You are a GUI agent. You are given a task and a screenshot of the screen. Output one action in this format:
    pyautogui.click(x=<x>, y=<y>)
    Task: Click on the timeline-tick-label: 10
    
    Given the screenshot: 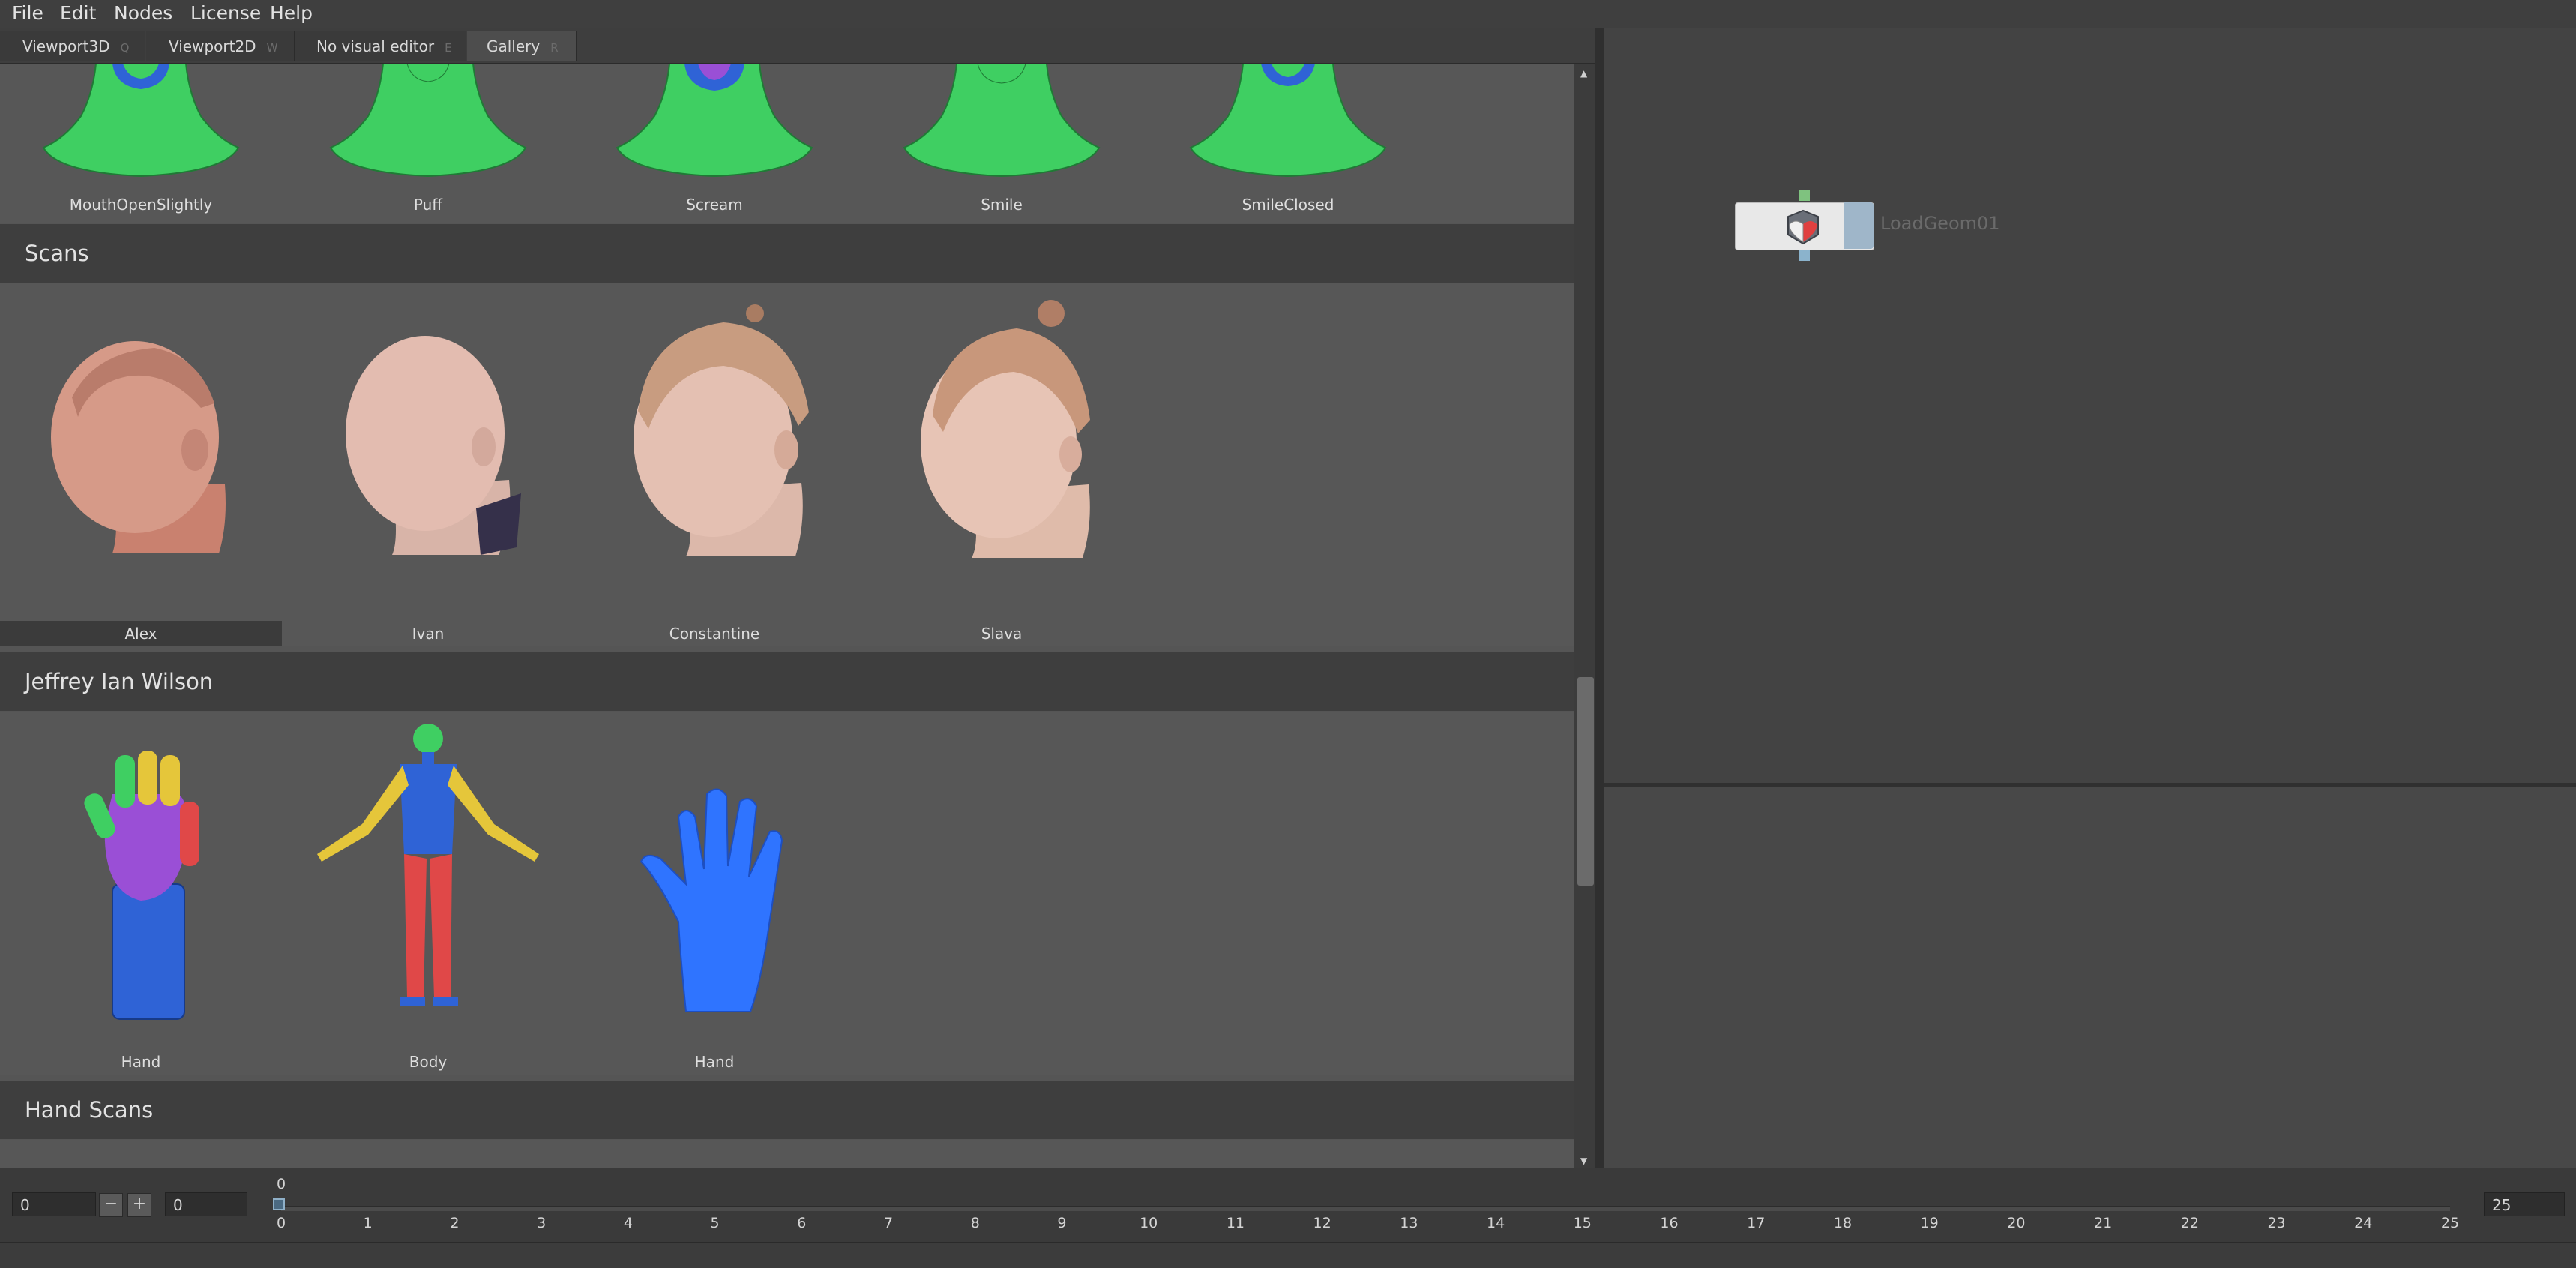 What is the action you would take?
    pyautogui.click(x=1149, y=1223)
    